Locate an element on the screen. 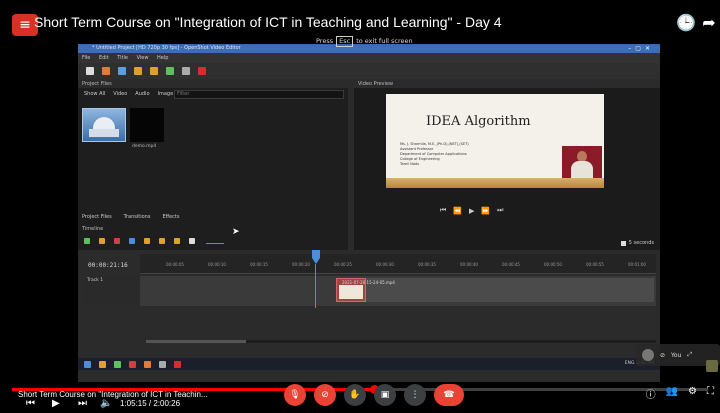 This screenshot has width=720, height=413. profile-icon is located at coordinates (186, 71).